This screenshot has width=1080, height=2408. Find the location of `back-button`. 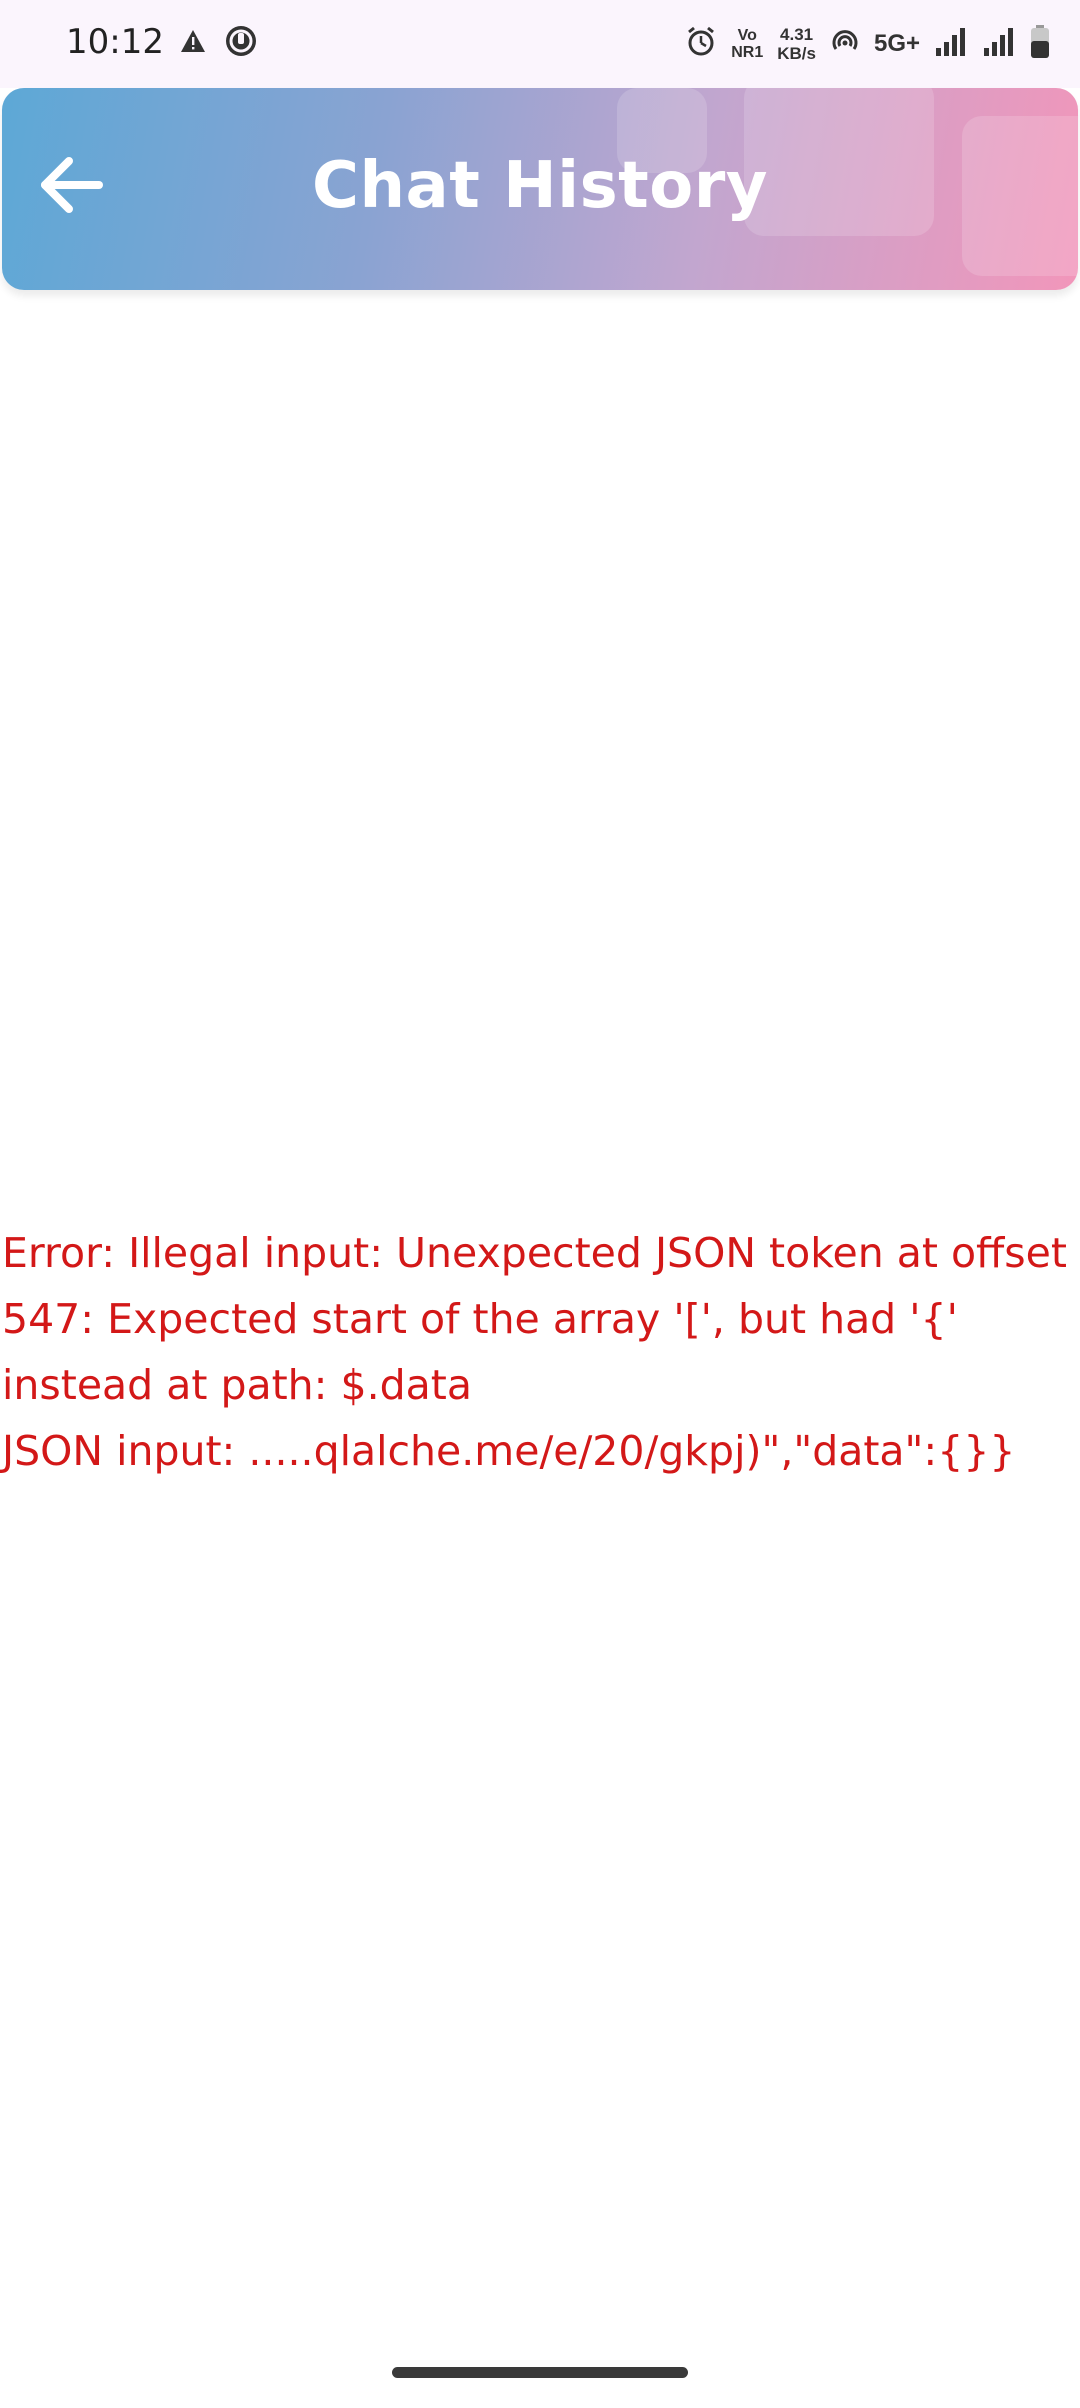

back-button is located at coordinates (71, 187).